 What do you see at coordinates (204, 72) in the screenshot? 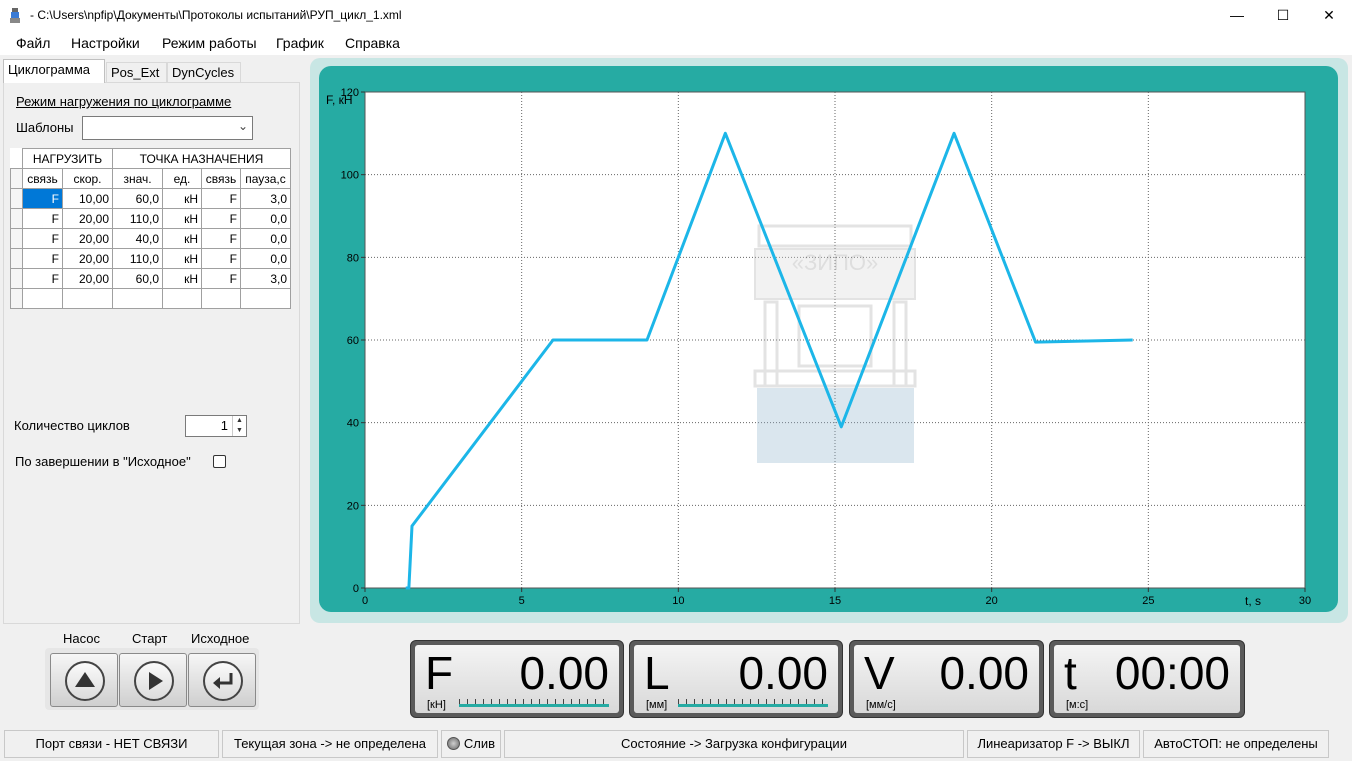
I see `tab-dyncycles: DynCycles` at bounding box center [204, 72].